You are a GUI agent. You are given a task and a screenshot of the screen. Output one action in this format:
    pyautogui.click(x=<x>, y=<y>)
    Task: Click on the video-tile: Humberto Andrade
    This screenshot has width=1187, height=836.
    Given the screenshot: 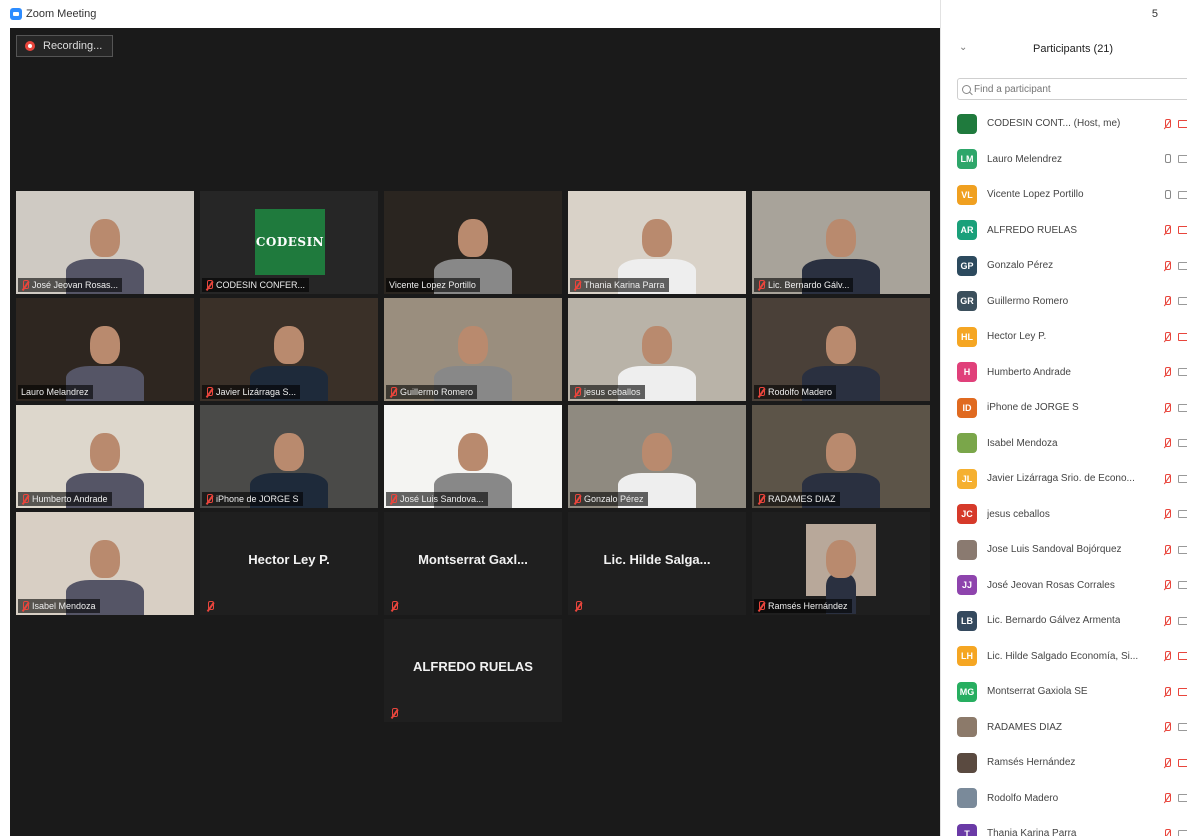 What is the action you would take?
    pyautogui.click(x=105, y=456)
    